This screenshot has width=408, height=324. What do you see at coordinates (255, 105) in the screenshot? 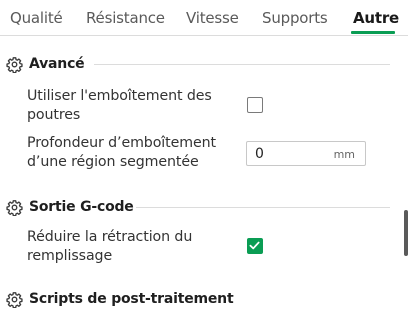
I see `beam-interlocking-checkbox` at bounding box center [255, 105].